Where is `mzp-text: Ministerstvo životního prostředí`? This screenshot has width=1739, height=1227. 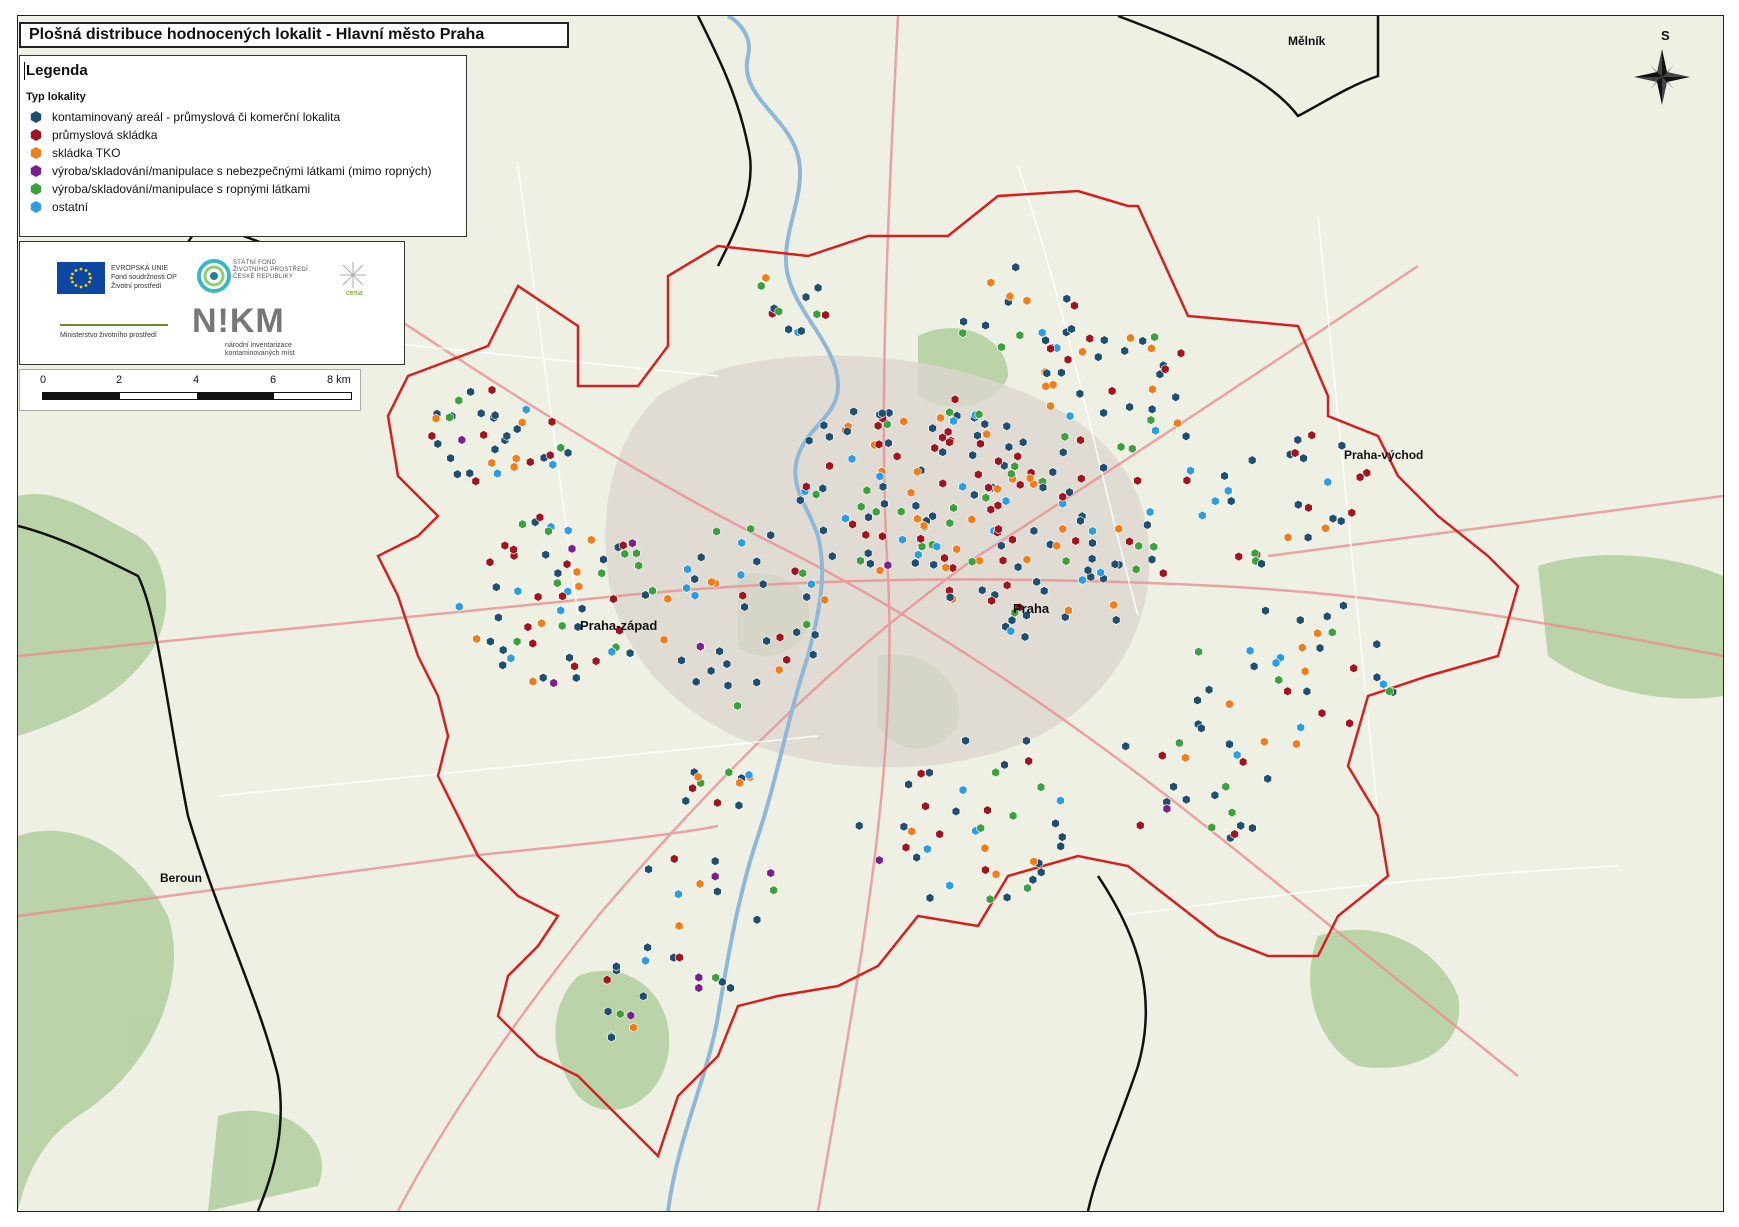 mzp-text: Ministerstvo životního prostředí is located at coordinates (108, 335).